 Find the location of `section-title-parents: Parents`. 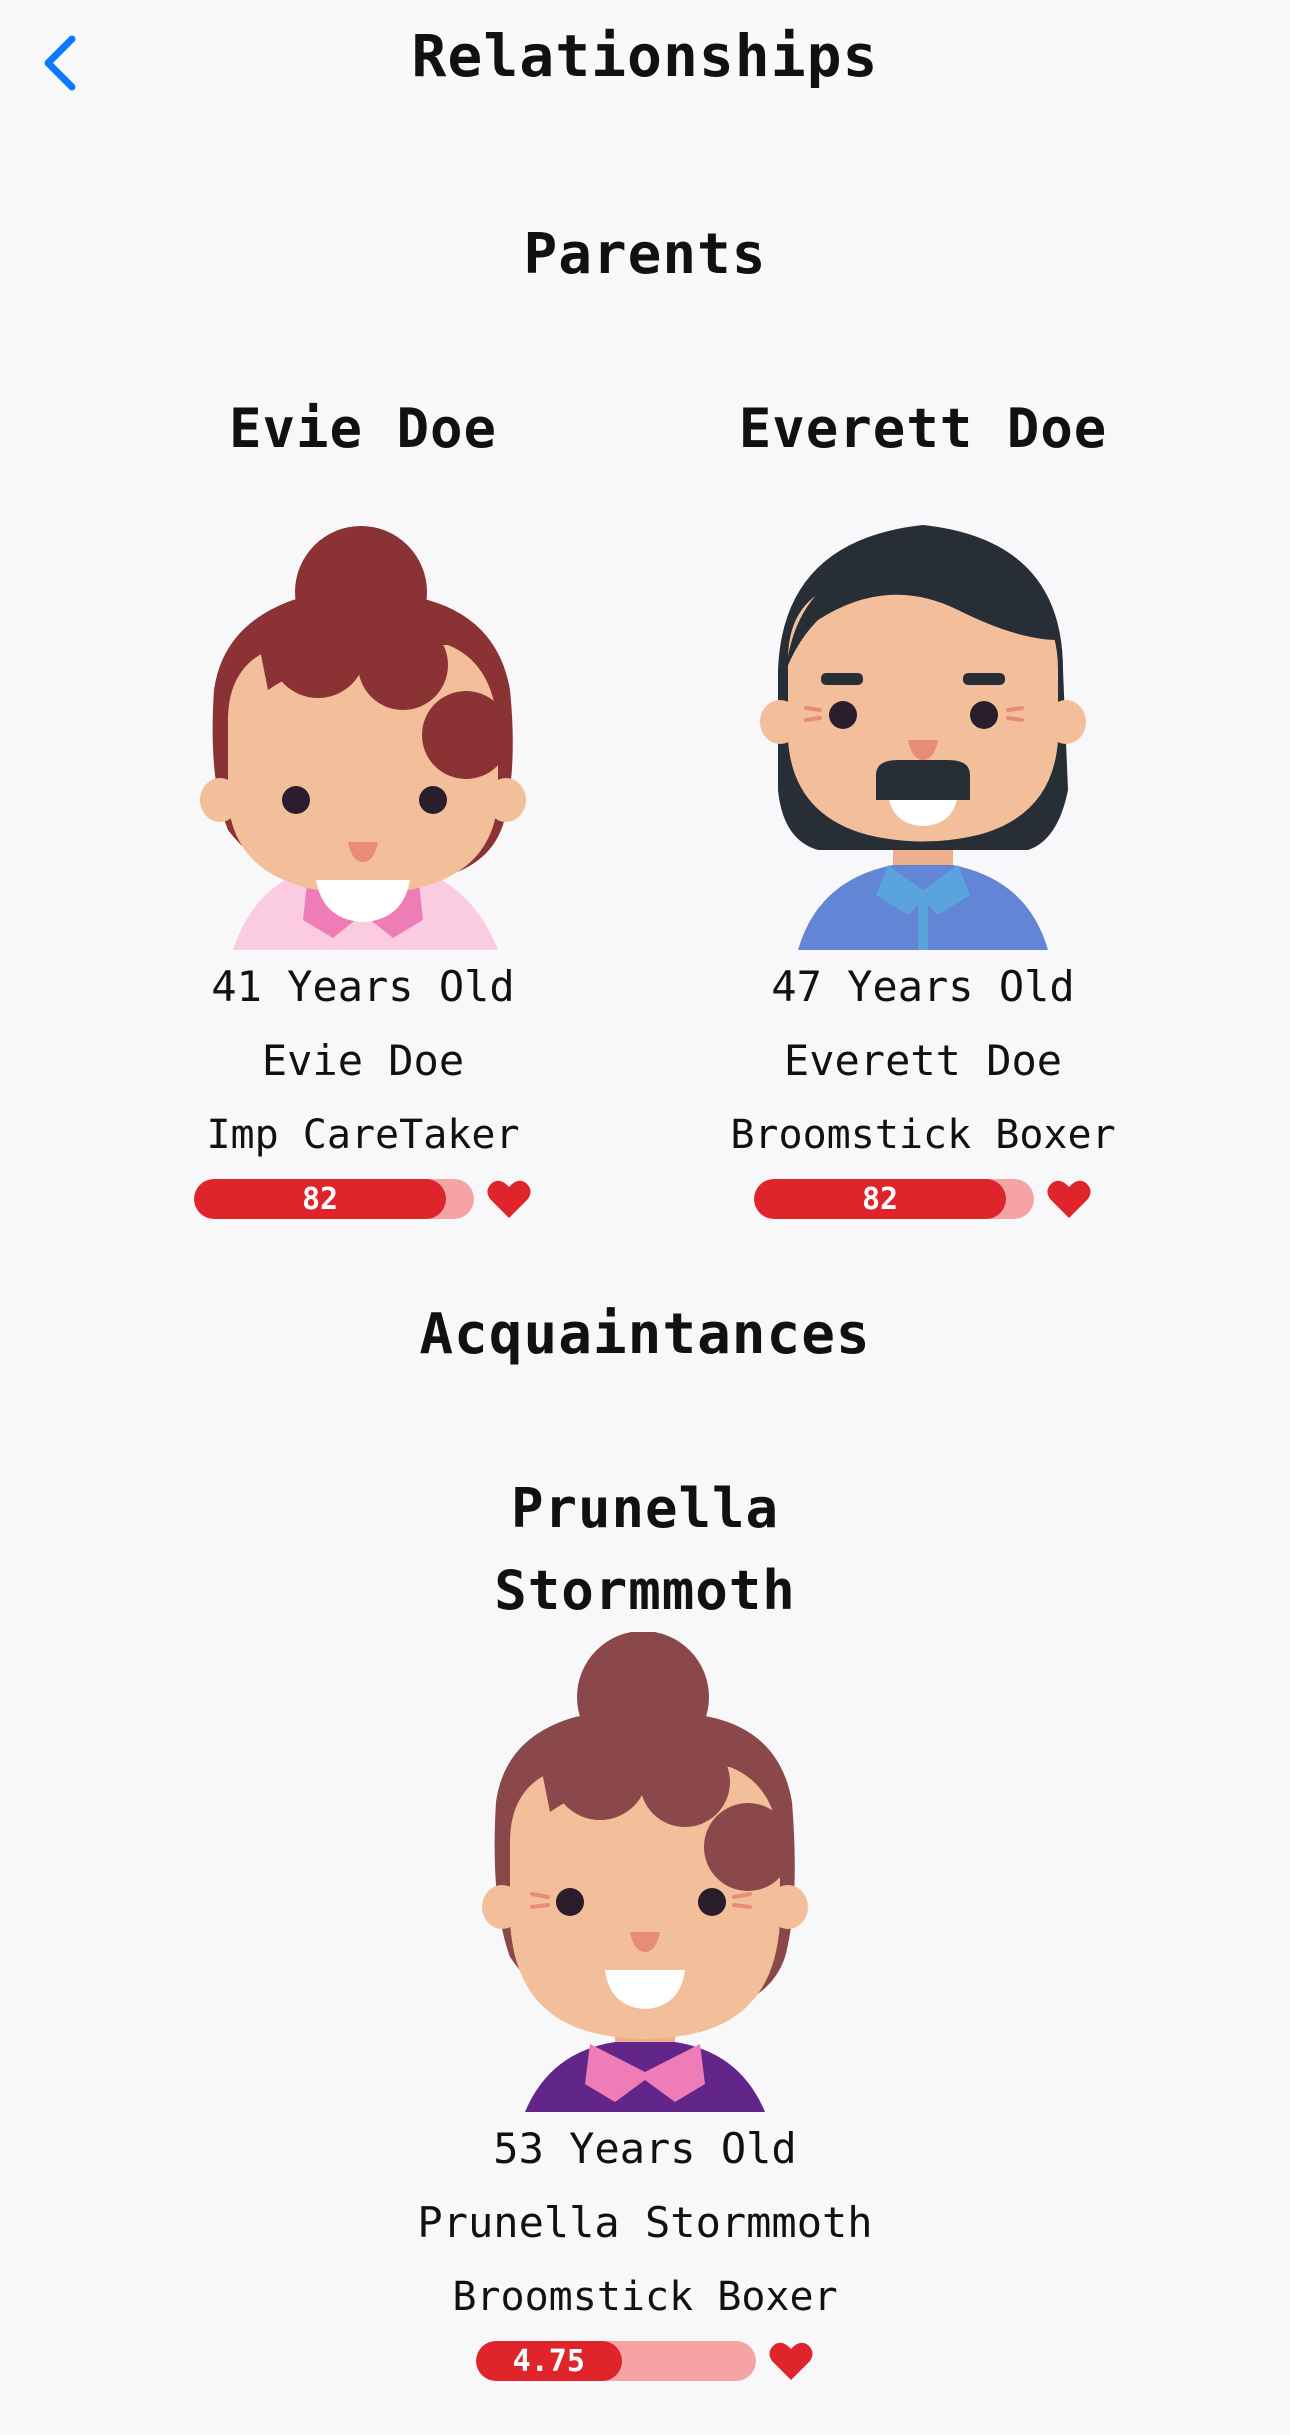

section-title-parents: Parents is located at coordinates (645, 254).